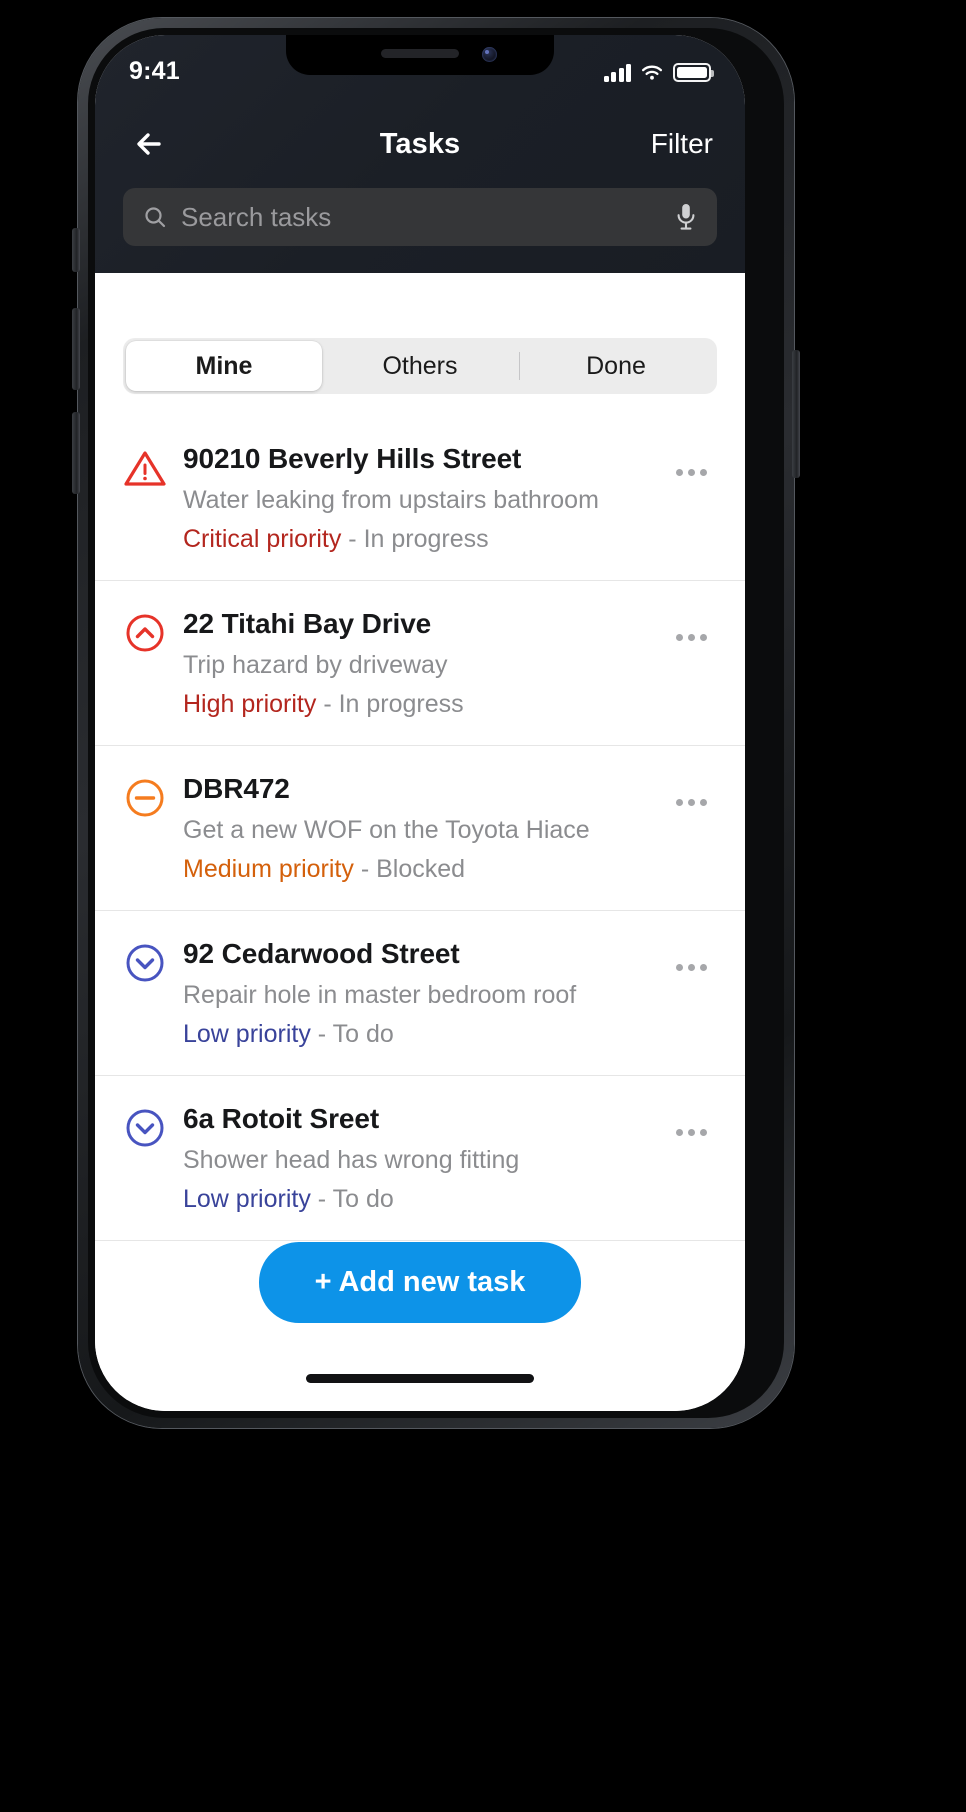 This screenshot has height=1812, width=966. I want to click on app-header: 9:41 Tasks Filter Search tasks, so click(420, 154).